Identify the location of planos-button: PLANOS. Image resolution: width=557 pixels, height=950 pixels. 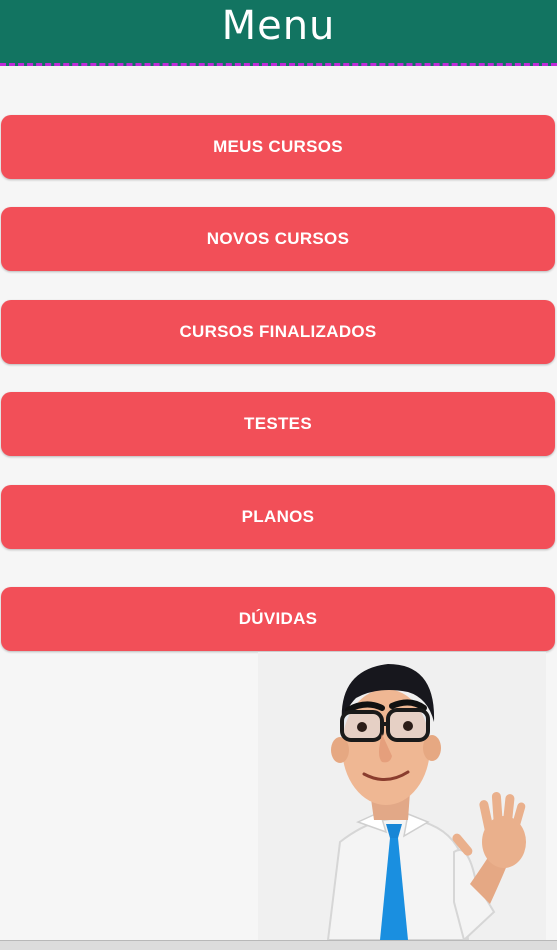
(278, 517).